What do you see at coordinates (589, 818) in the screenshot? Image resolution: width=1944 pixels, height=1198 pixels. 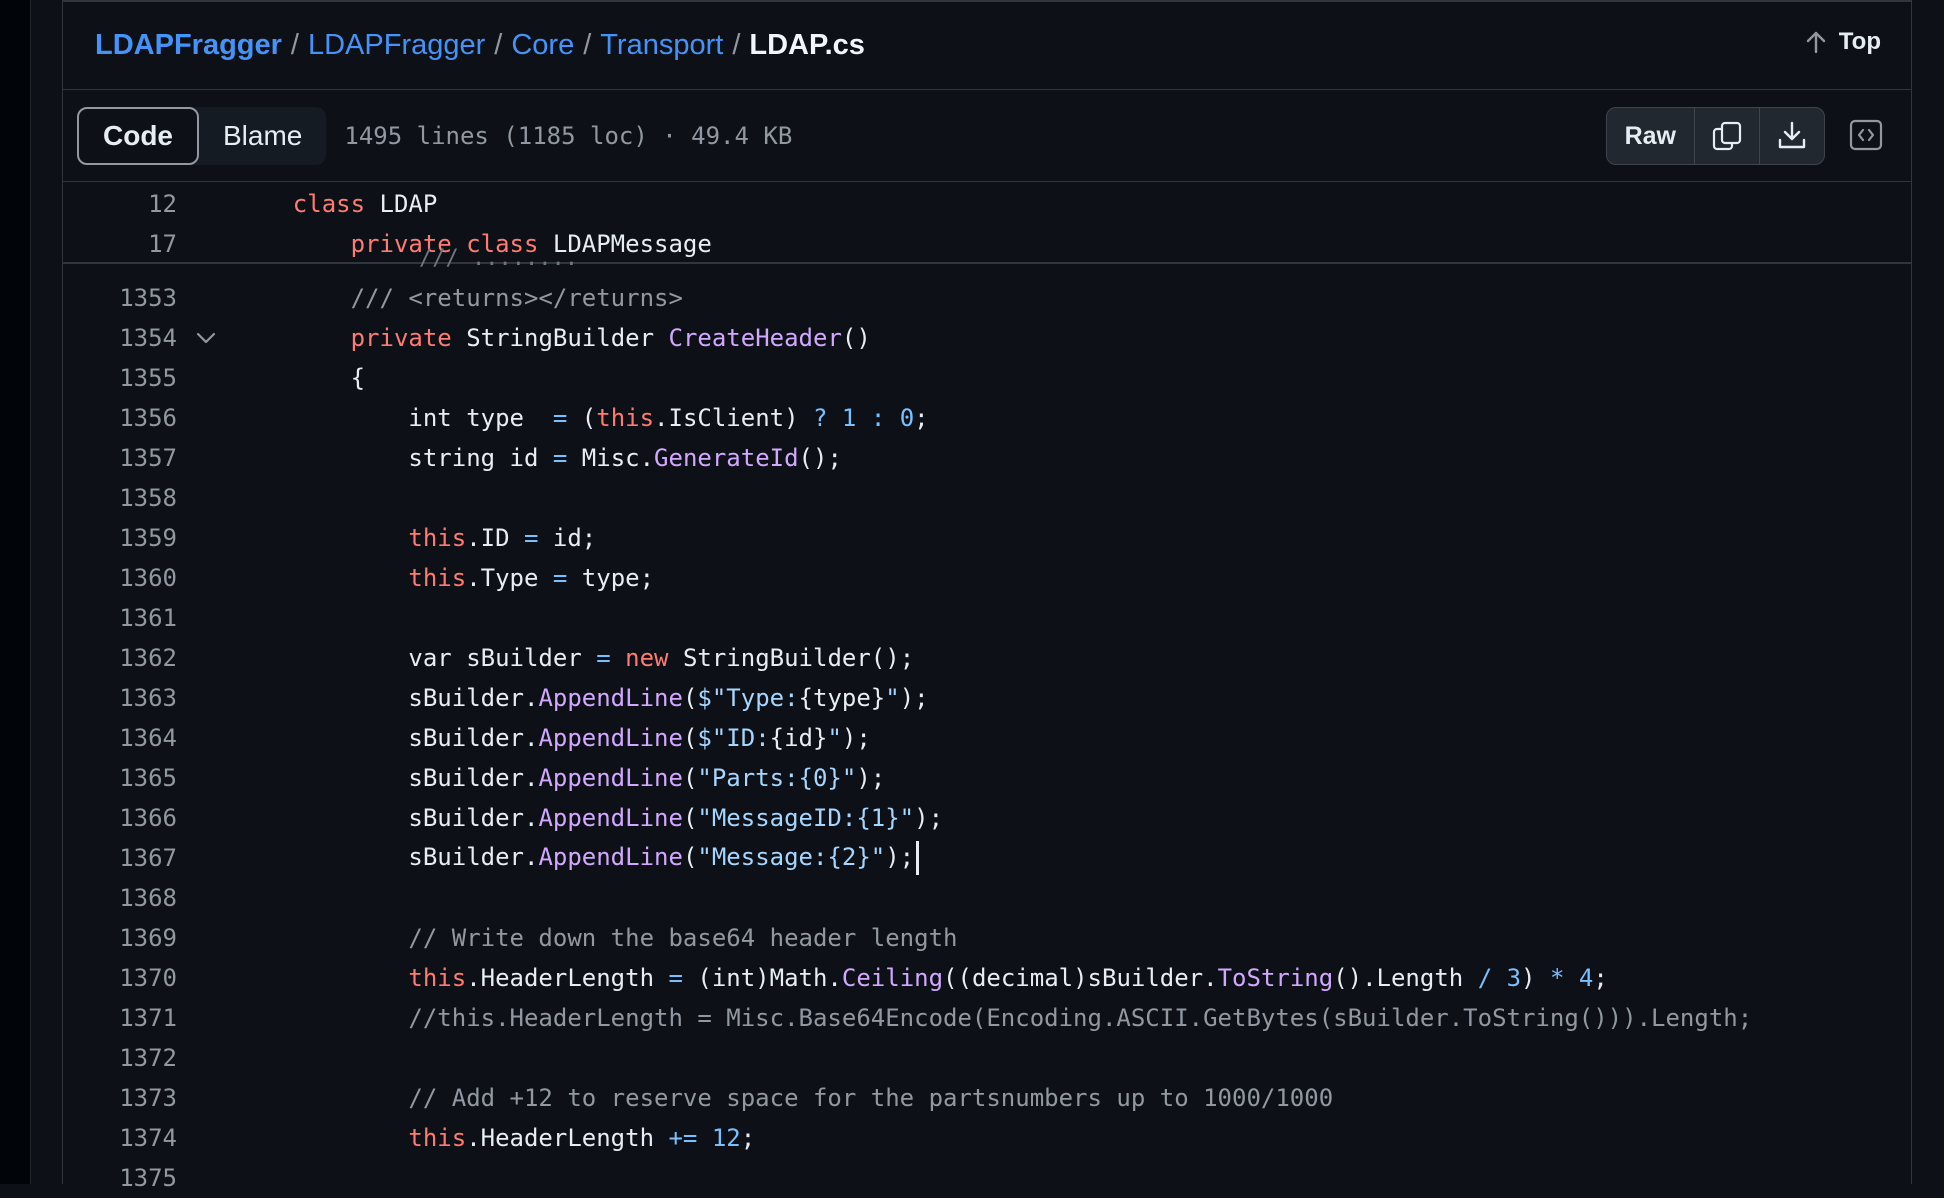 I see `code-text: sBuilder.AppendLine("MessageID:{1}");` at bounding box center [589, 818].